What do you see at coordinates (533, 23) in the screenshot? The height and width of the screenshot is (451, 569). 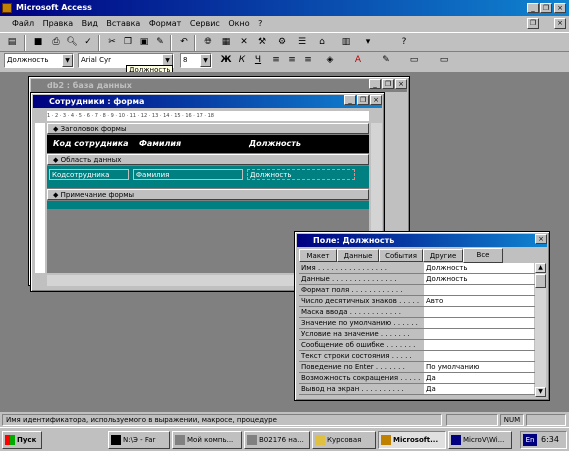 I see `menu-restore-button: ❐` at bounding box center [533, 23].